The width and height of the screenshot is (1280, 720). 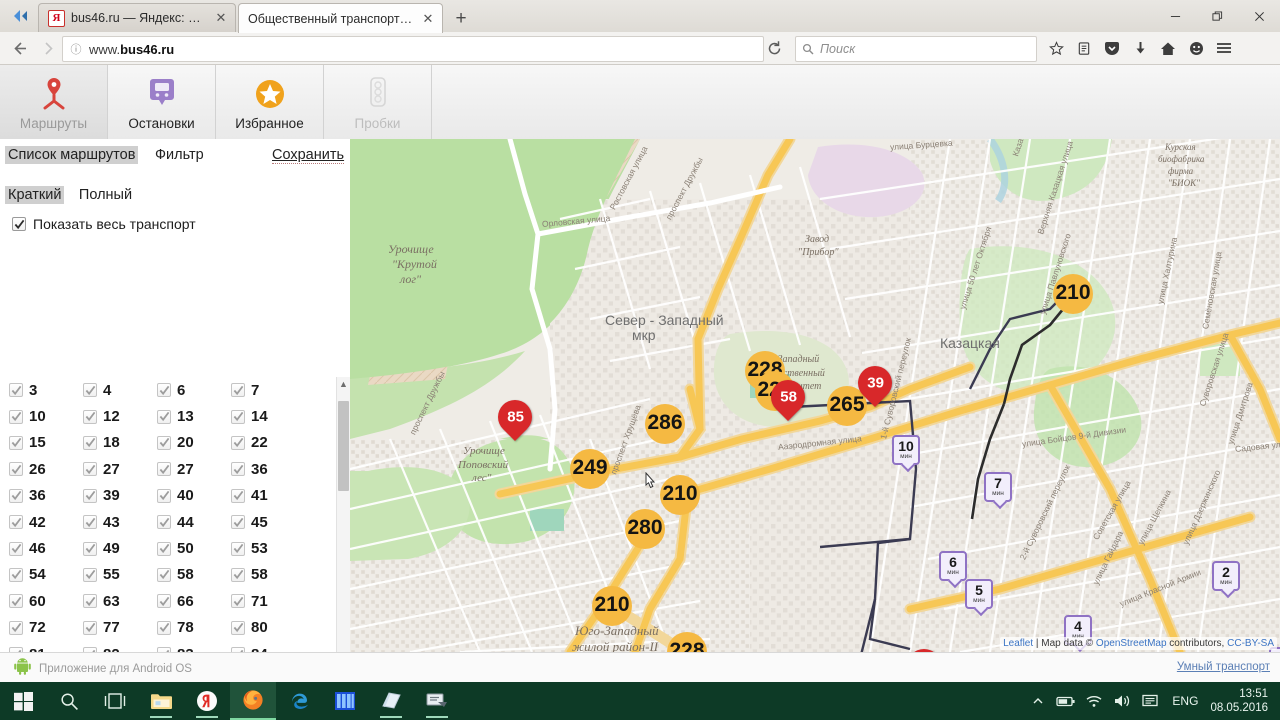 I want to click on sync-account-icon, so click(x=1196, y=48).